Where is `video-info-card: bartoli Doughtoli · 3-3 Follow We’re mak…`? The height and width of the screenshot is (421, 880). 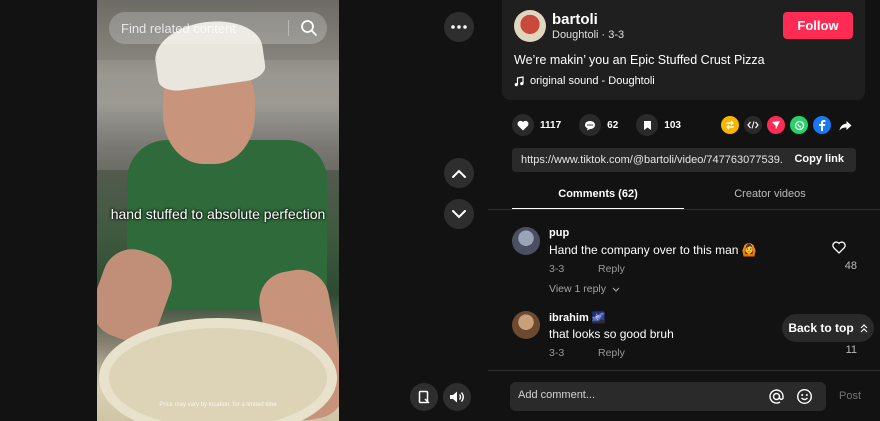
video-info-card: bartoli Doughtoli · 3-3 Follow We’re mak… is located at coordinates (683, 50).